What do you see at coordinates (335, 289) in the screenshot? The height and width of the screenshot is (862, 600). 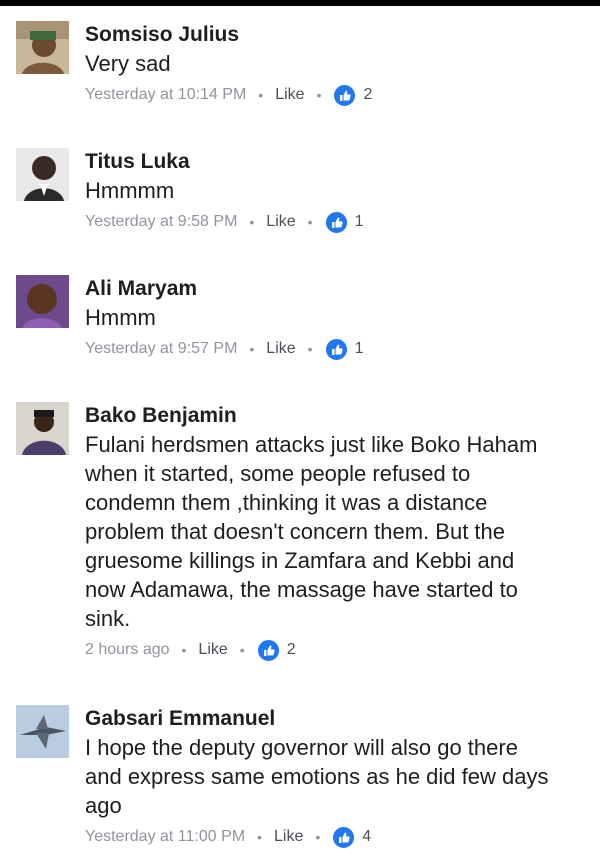 I see `commenter-name: Ali Maryam` at bounding box center [335, 289].